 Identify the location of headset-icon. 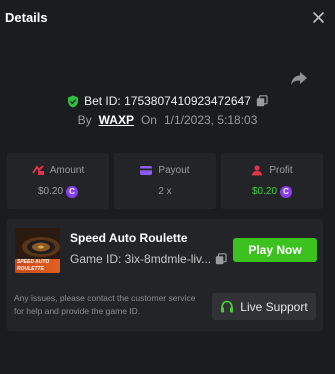
(227, 307).